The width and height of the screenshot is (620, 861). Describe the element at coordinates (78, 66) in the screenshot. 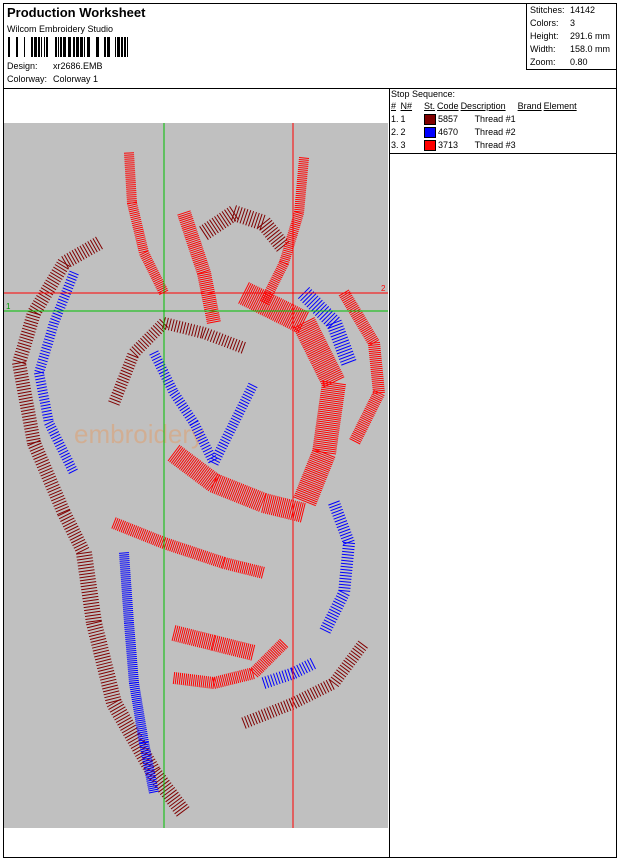

I see `design-value: xr2686.EMB` at that location.